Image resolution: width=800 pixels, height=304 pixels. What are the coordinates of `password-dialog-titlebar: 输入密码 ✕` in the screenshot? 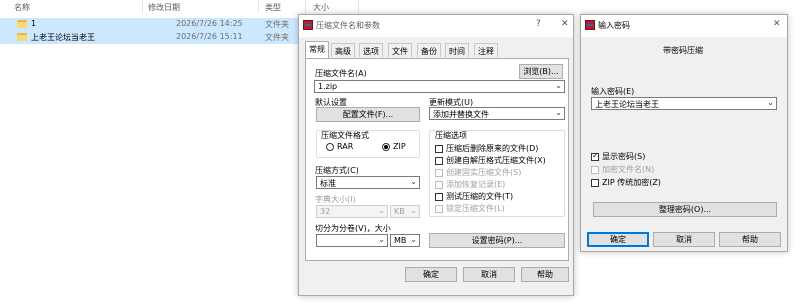 It's located at (684, 26).